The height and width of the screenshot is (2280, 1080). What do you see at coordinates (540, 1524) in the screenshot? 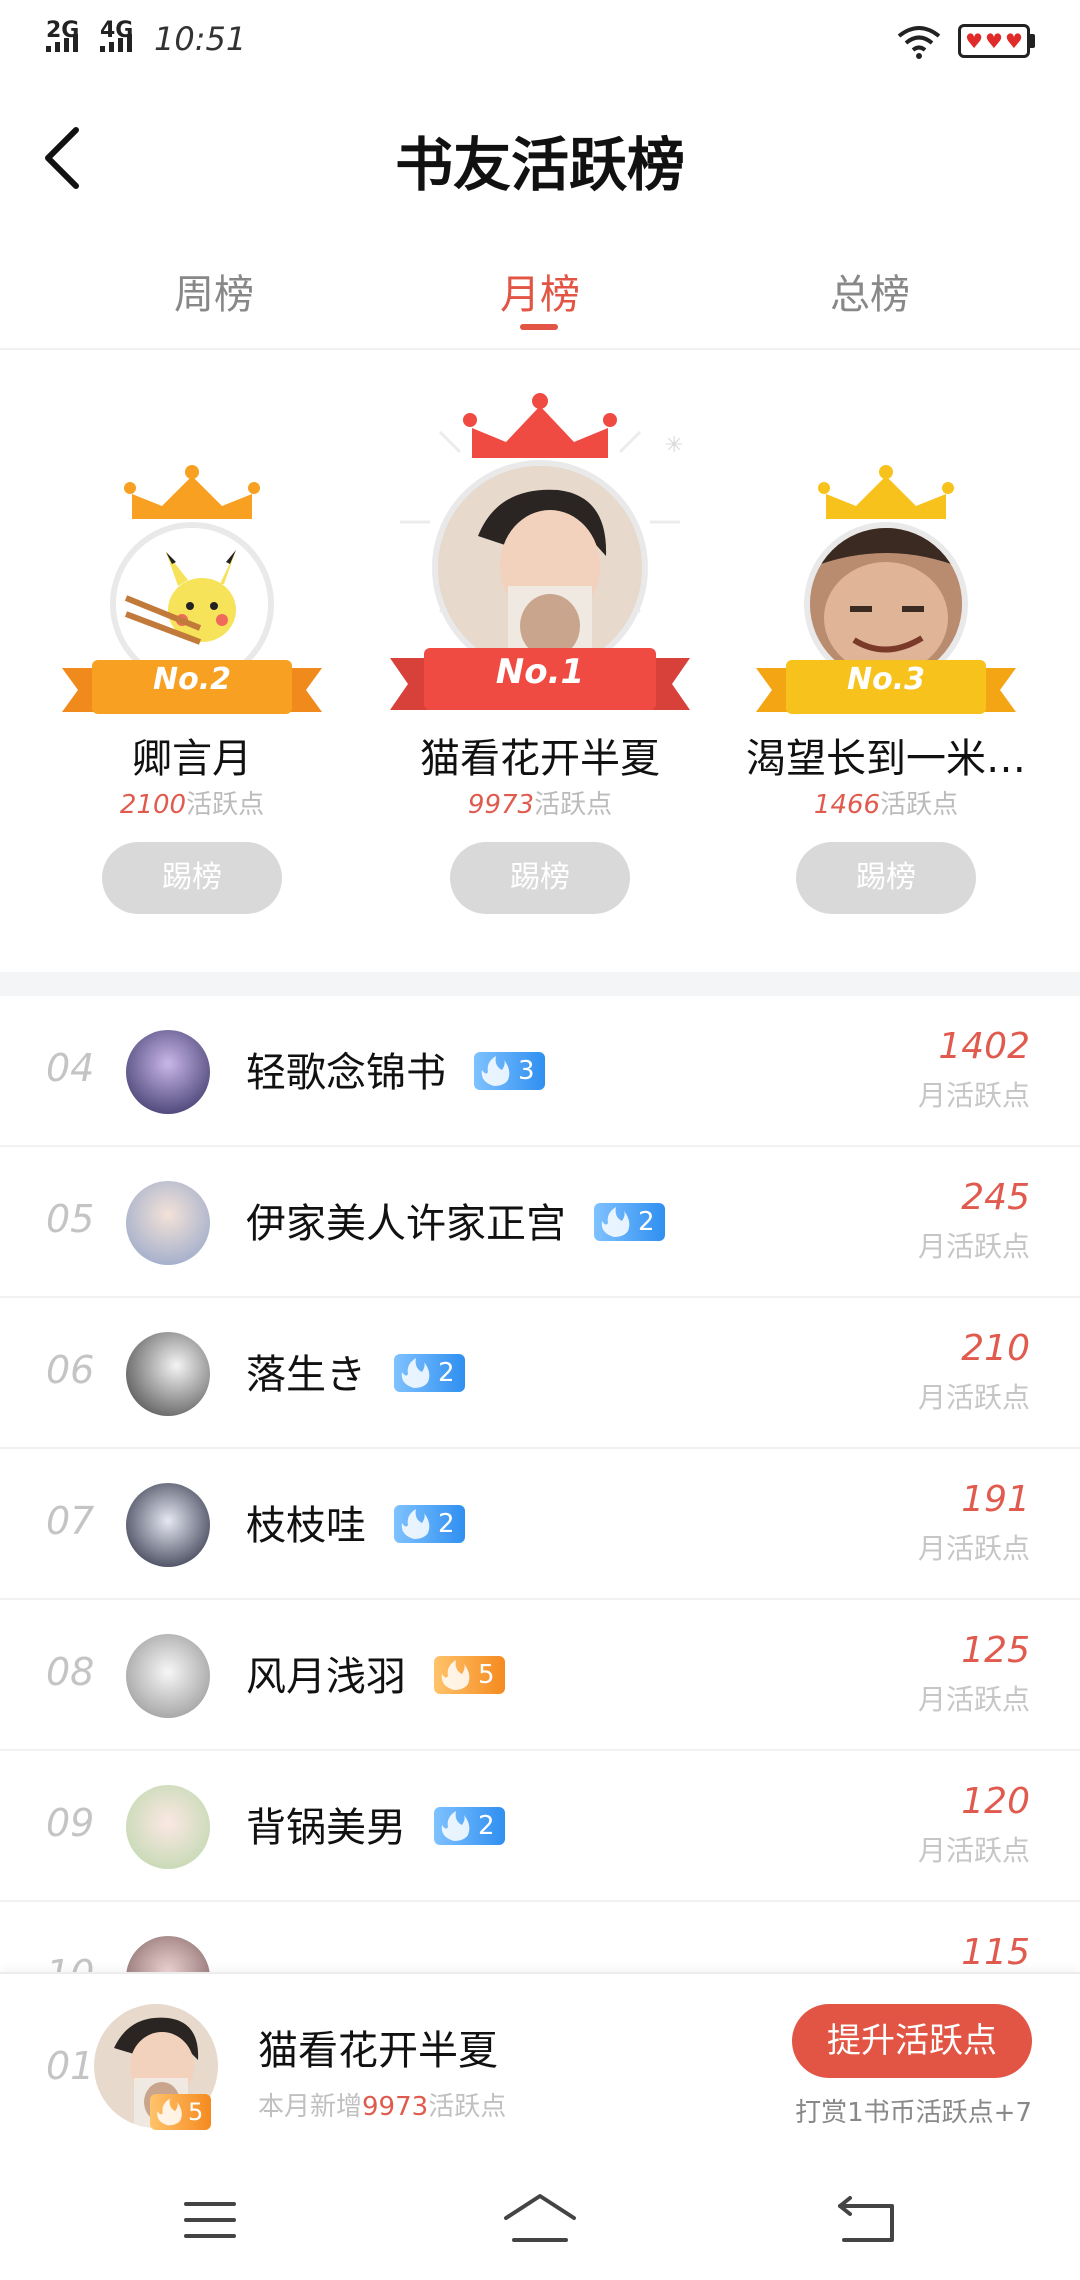
I see `list-item: 07 枝枝哇 2 191 月活跃点` at bounding box center [540, 1524].